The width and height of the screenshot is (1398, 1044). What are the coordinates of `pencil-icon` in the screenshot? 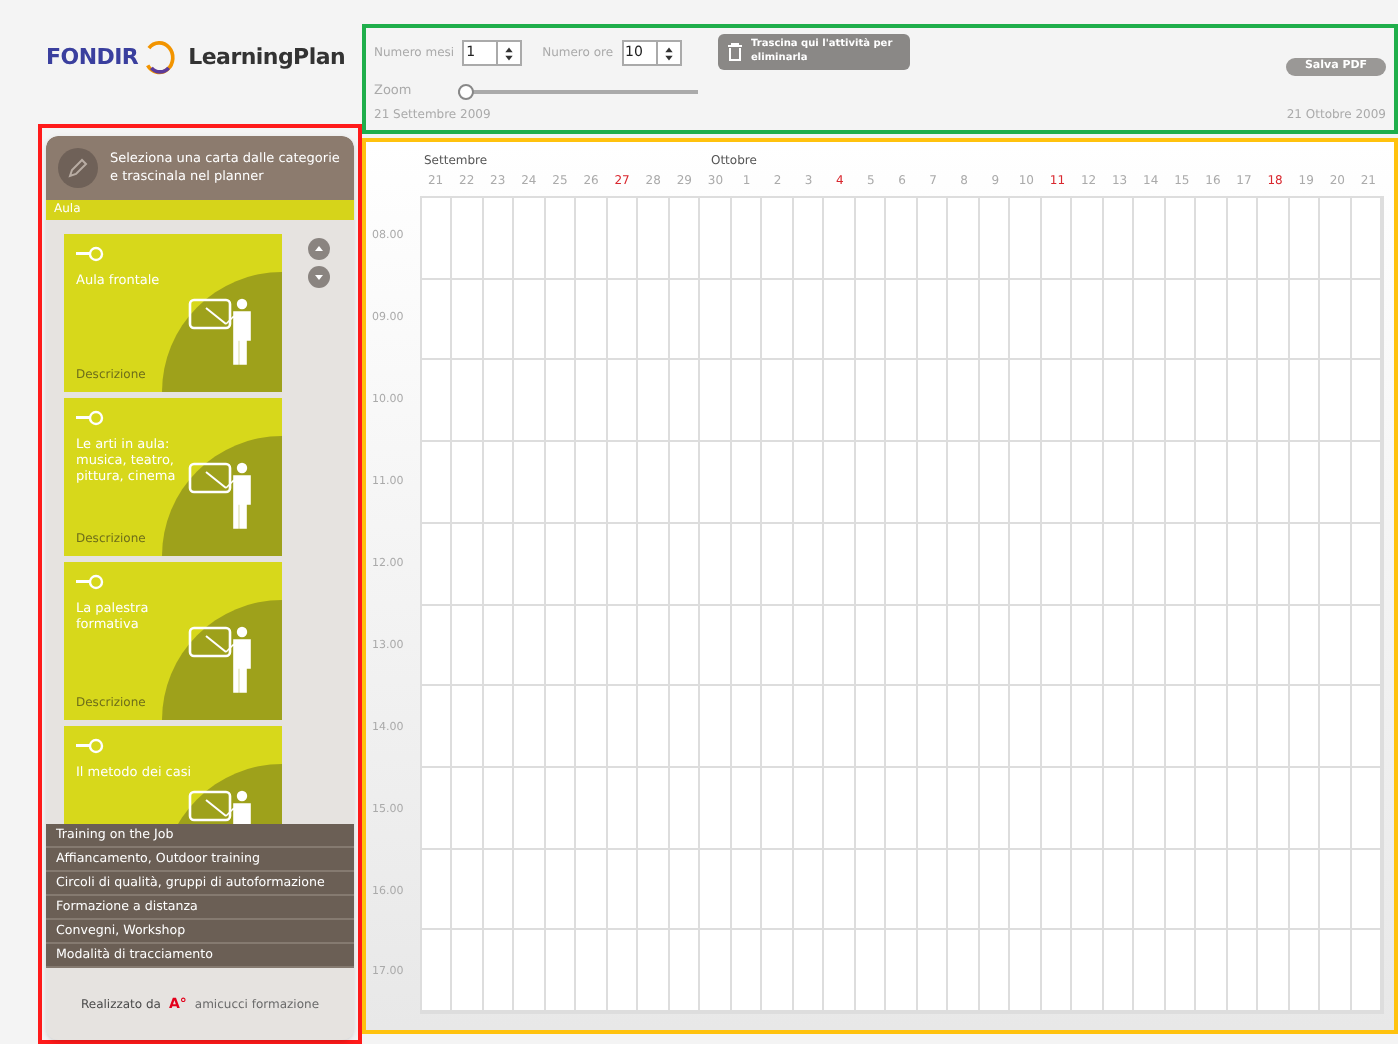 It's located at (78, 168).